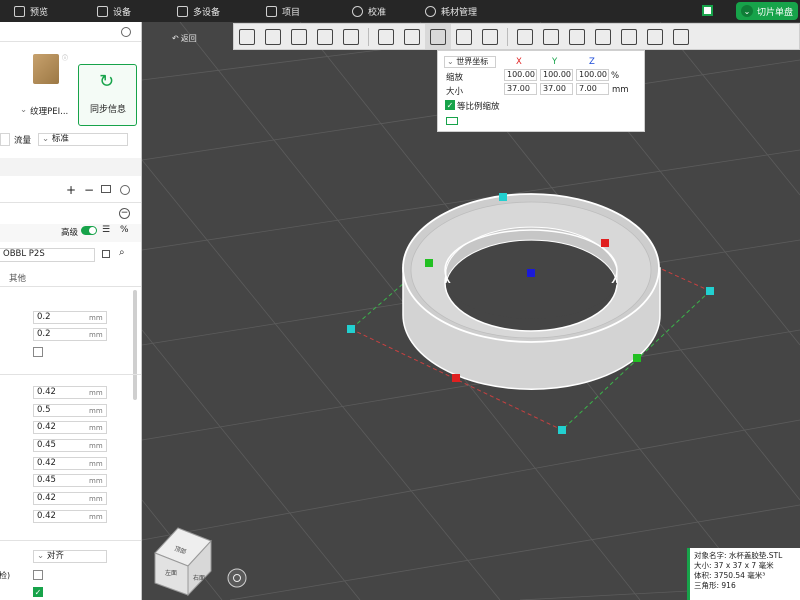 The height and width of the screenshot is (600, 800). What do you see at coordinates (520, 89) in the screenshot?
I see `size-x-input: 37.00` at bounding box center [520, 89].